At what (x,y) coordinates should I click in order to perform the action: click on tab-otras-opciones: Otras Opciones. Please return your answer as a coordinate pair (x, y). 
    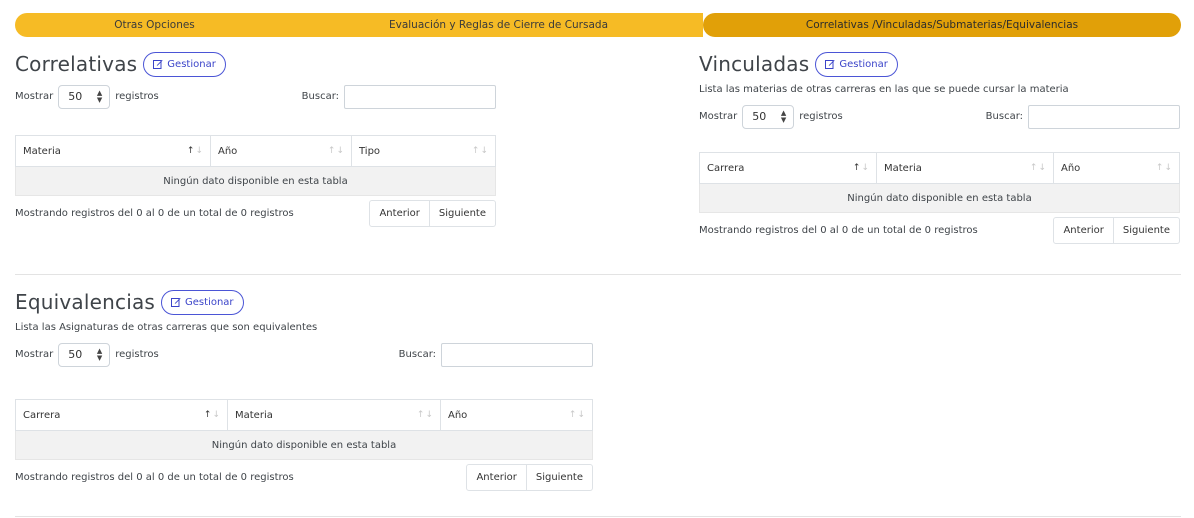
    Looking at the image, I should click on (154, 25).